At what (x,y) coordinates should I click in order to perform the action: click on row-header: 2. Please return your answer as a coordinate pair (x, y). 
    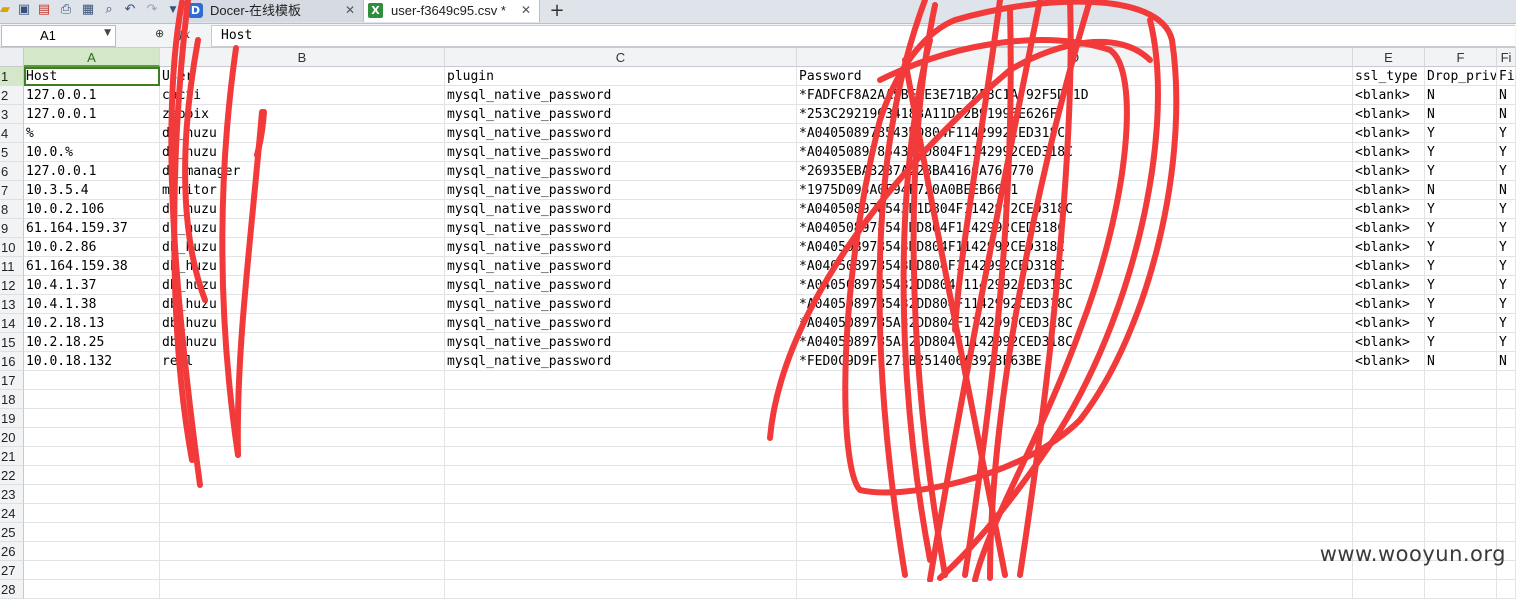
    Looking at the image, I should click on (12, 95).